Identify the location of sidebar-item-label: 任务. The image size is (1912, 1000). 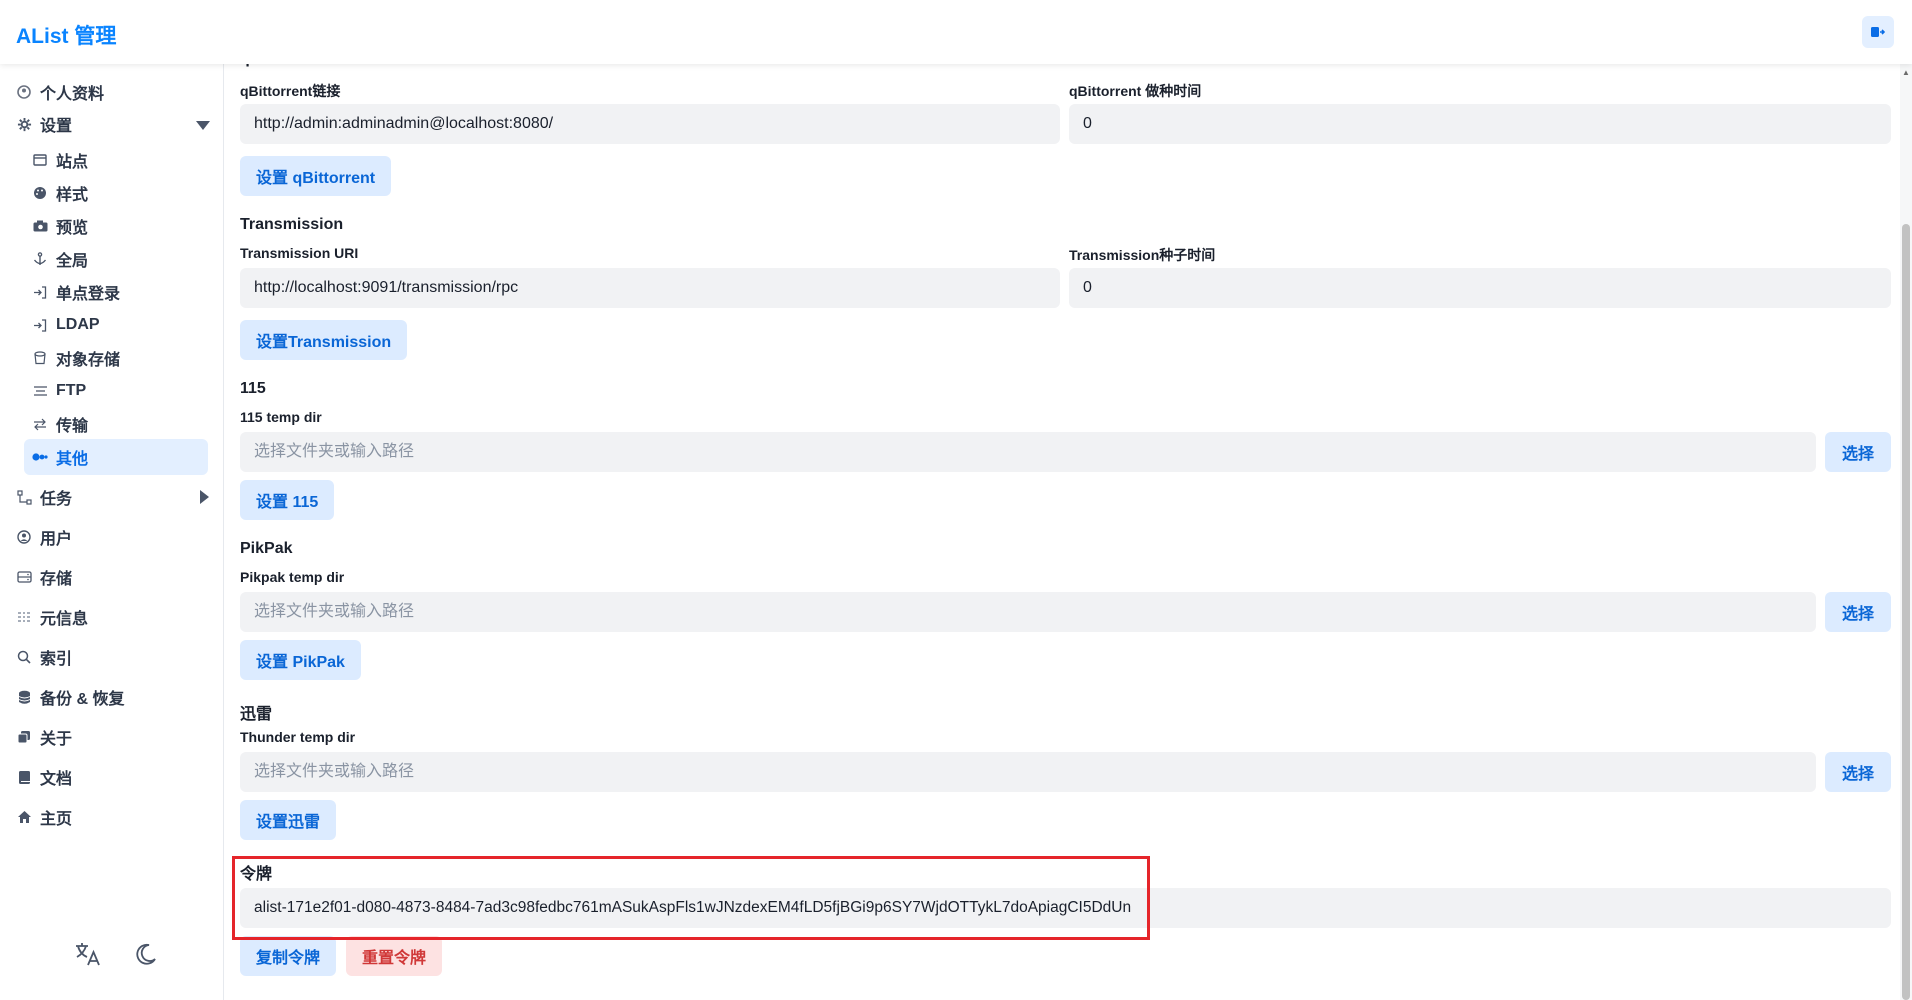
(56, 499).